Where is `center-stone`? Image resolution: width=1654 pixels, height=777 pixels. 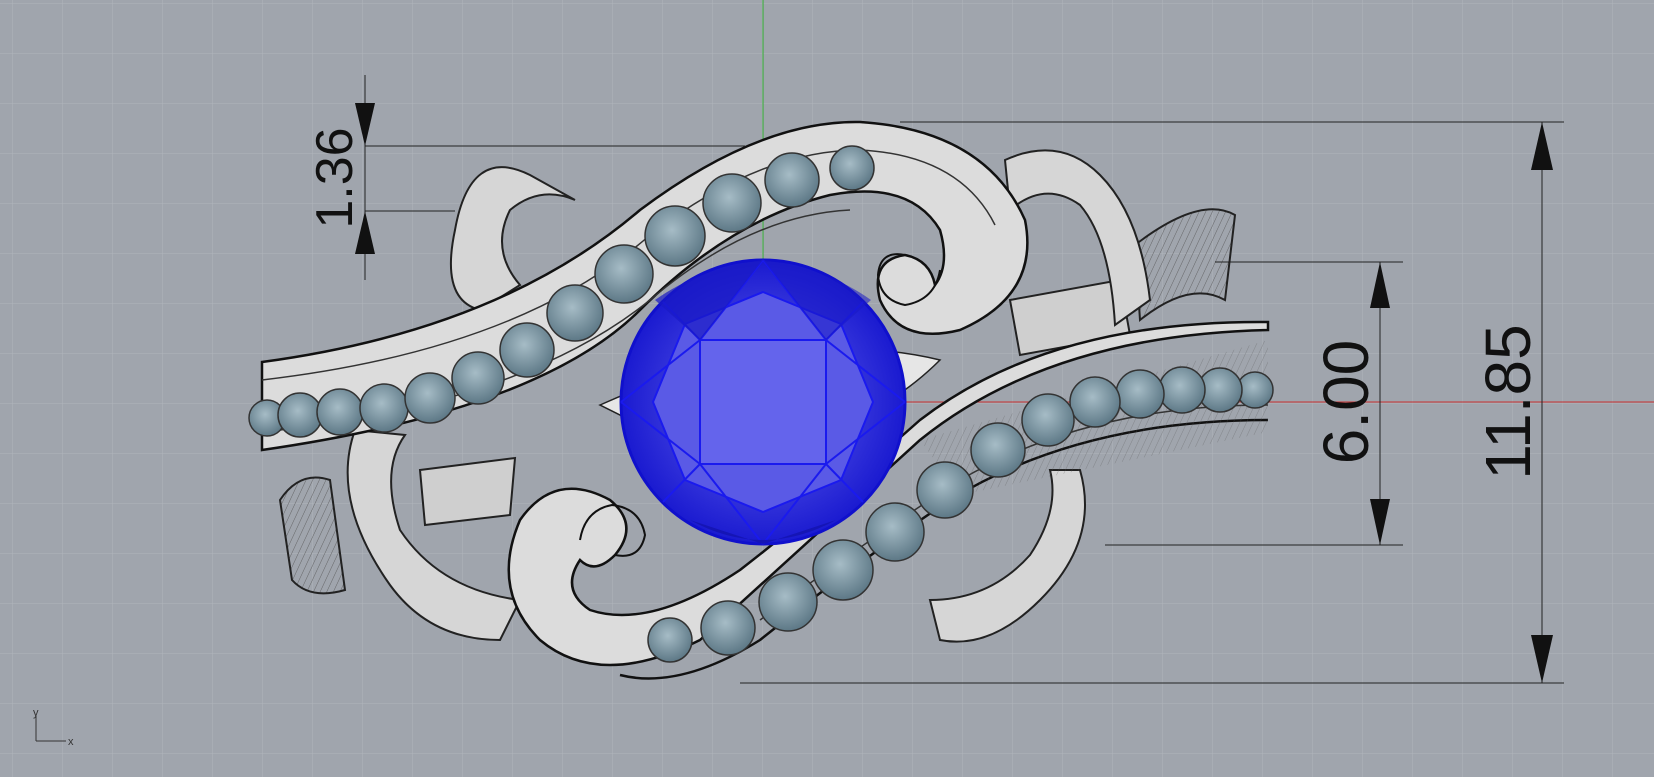 center-stone is located at coordinates (763, 402).